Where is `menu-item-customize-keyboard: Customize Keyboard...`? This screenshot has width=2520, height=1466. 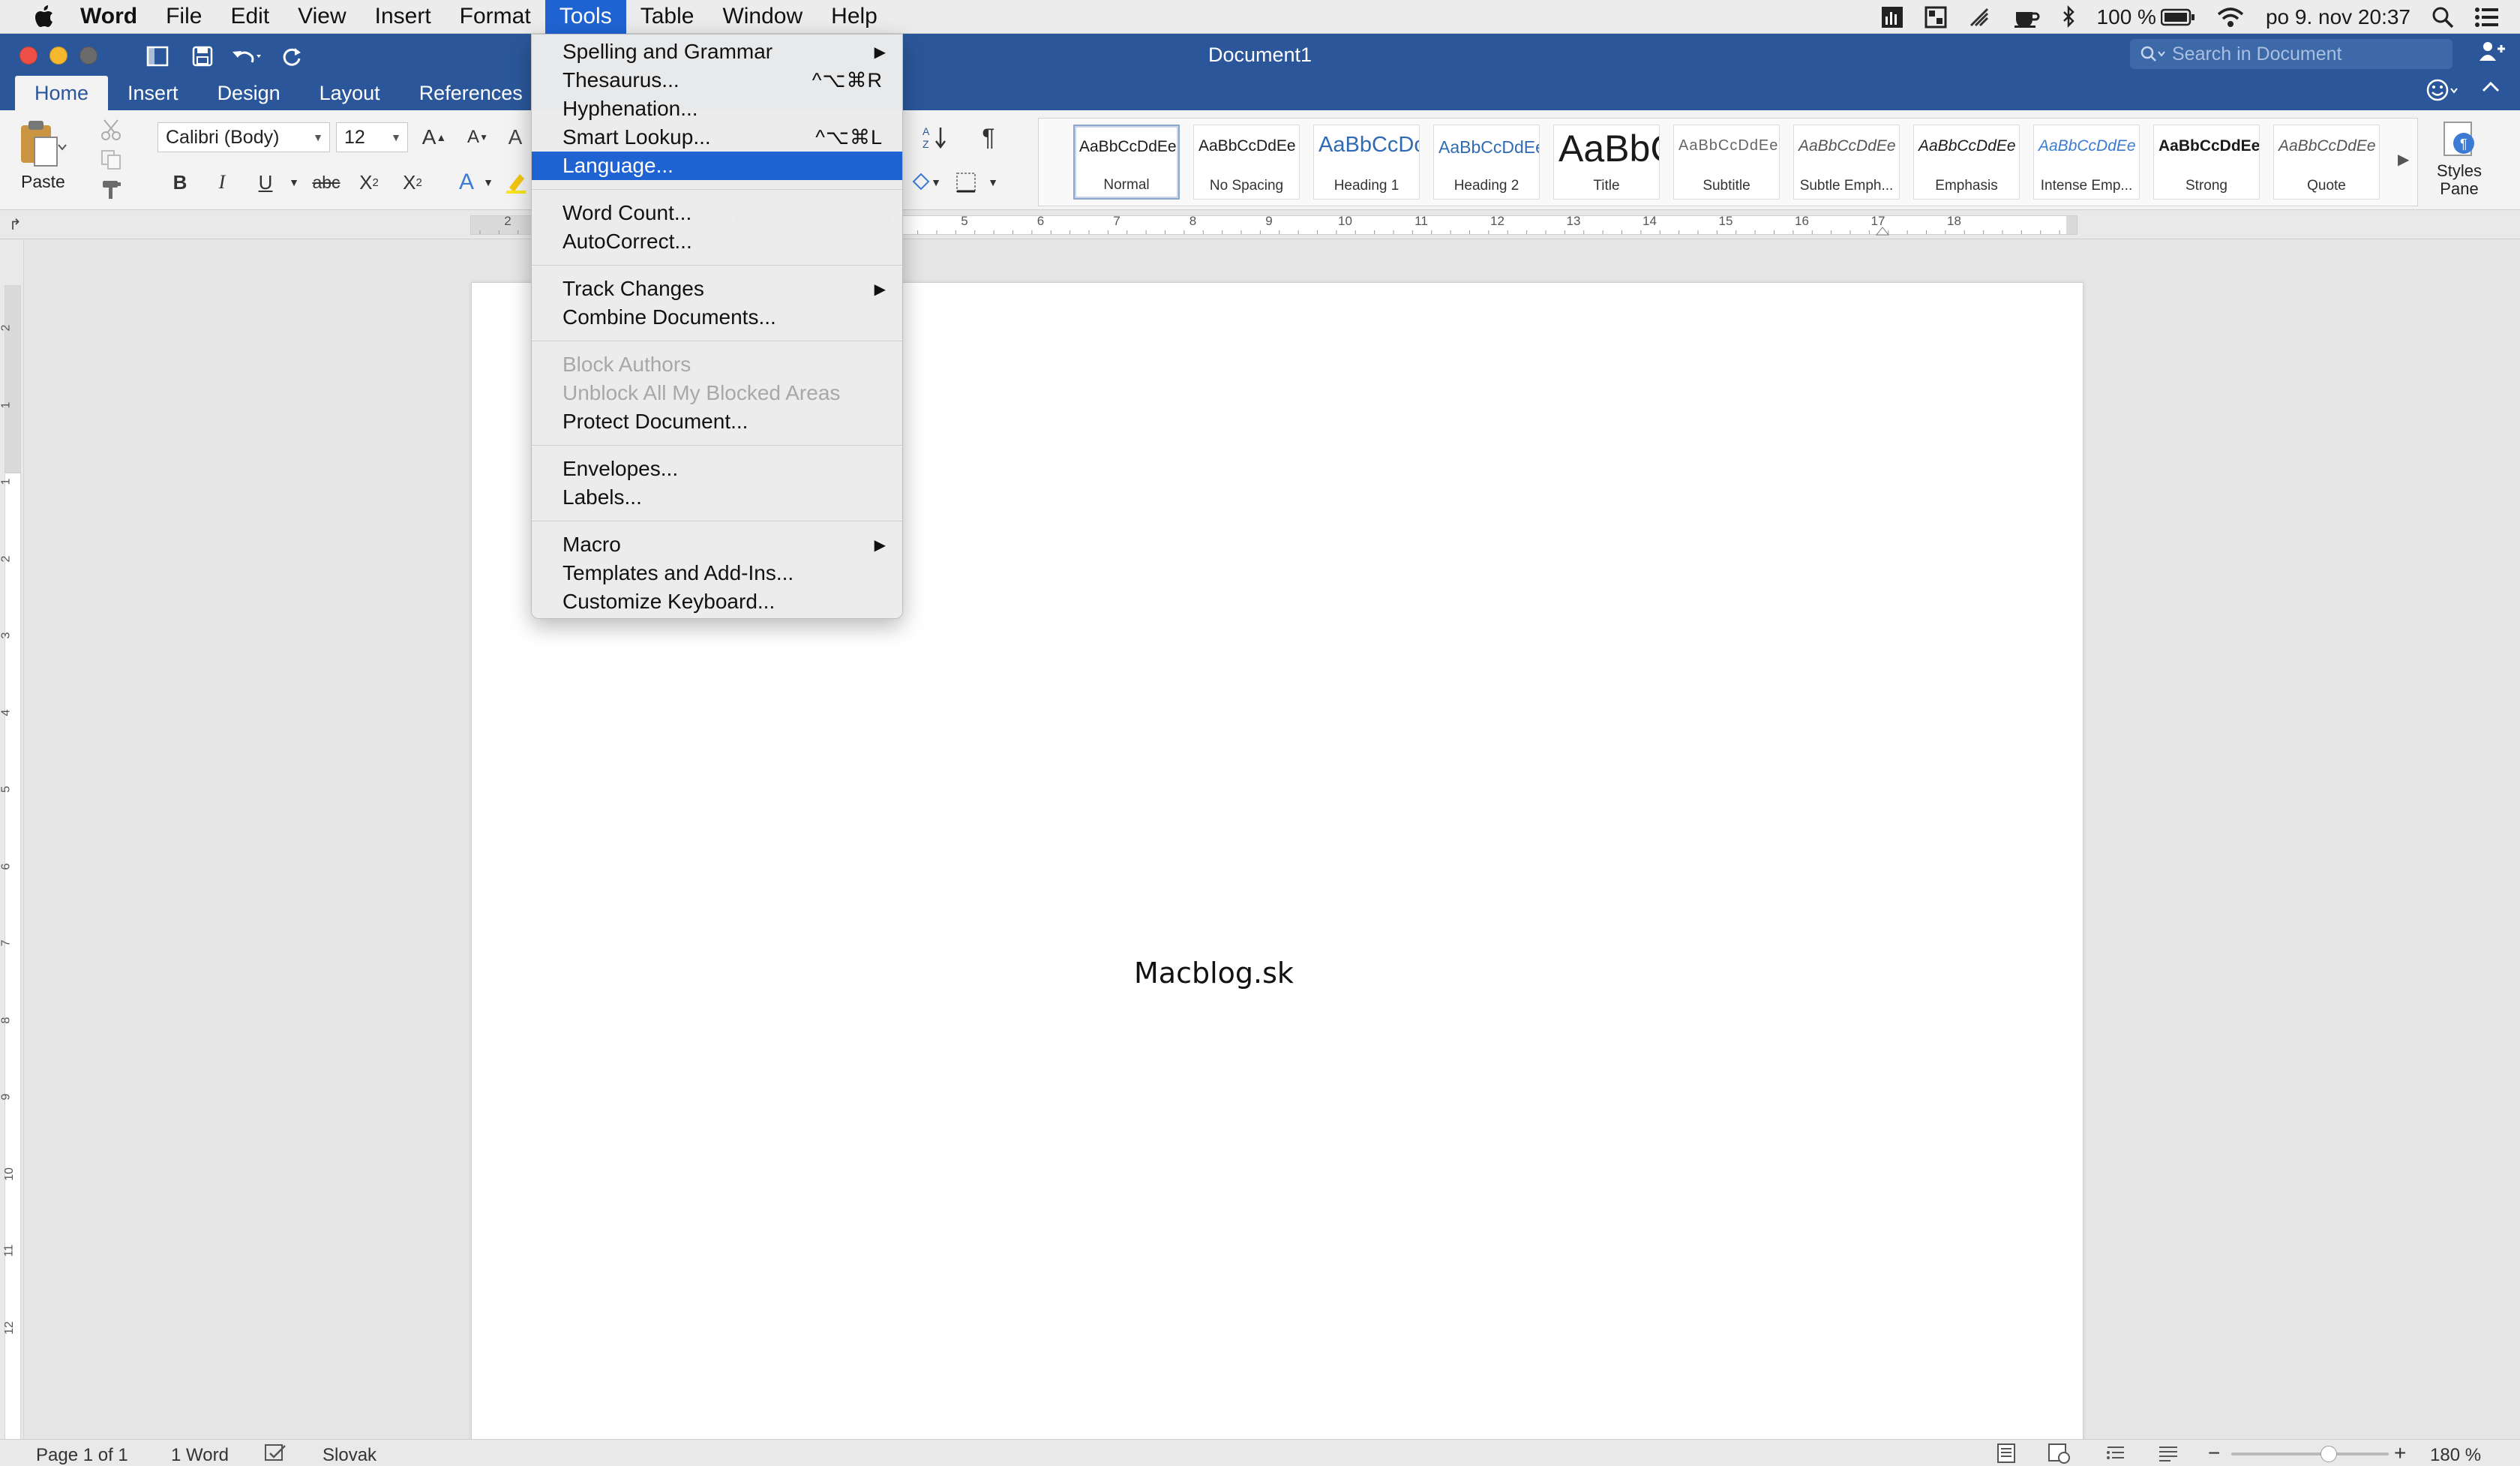
menu-item-customize-keyboard: Customize Keyboard... is located at coordinates (717, 601).